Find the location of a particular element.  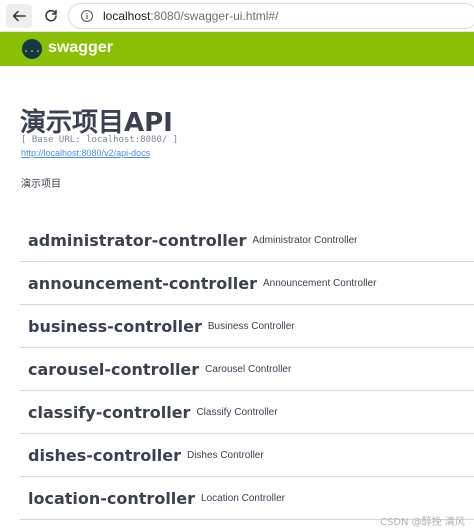

browser-toolbar: i localhost:8080/swagger-ui.html#/ is located at coordinates (237, 16).